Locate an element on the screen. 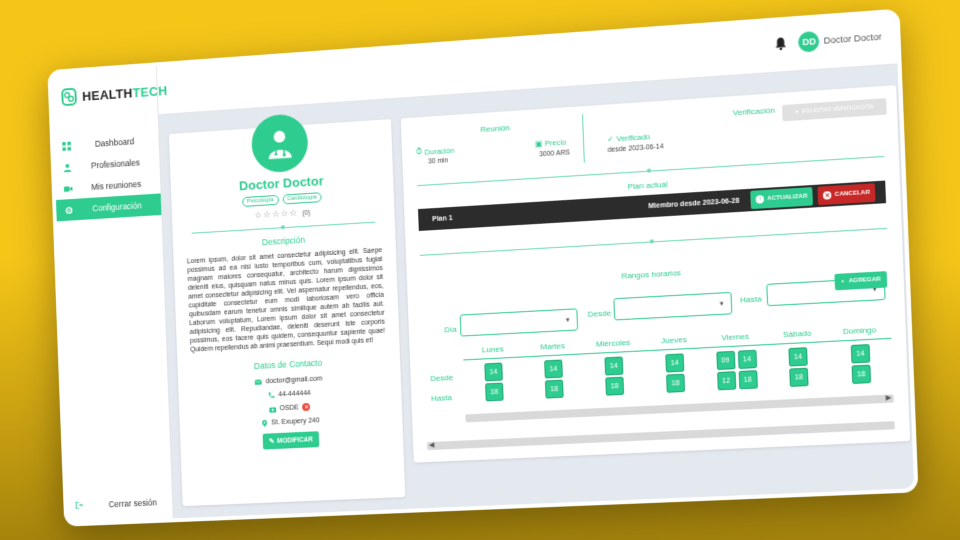 The image size is (960, 540). from-select: ▼ is located at coordinates (673, 306).